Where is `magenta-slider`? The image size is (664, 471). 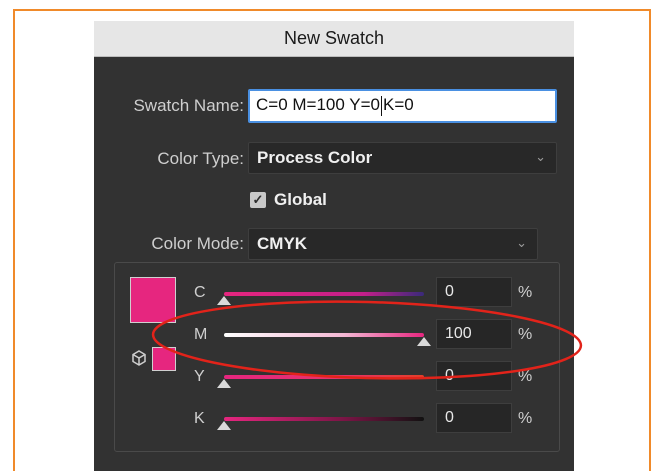
magenta-slider is located at coordinates (324, 335).